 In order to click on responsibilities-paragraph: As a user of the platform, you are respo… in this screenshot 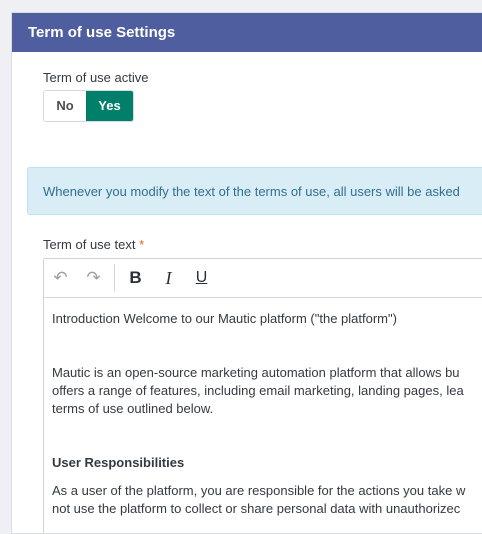, I will do `click(267, 500)`.